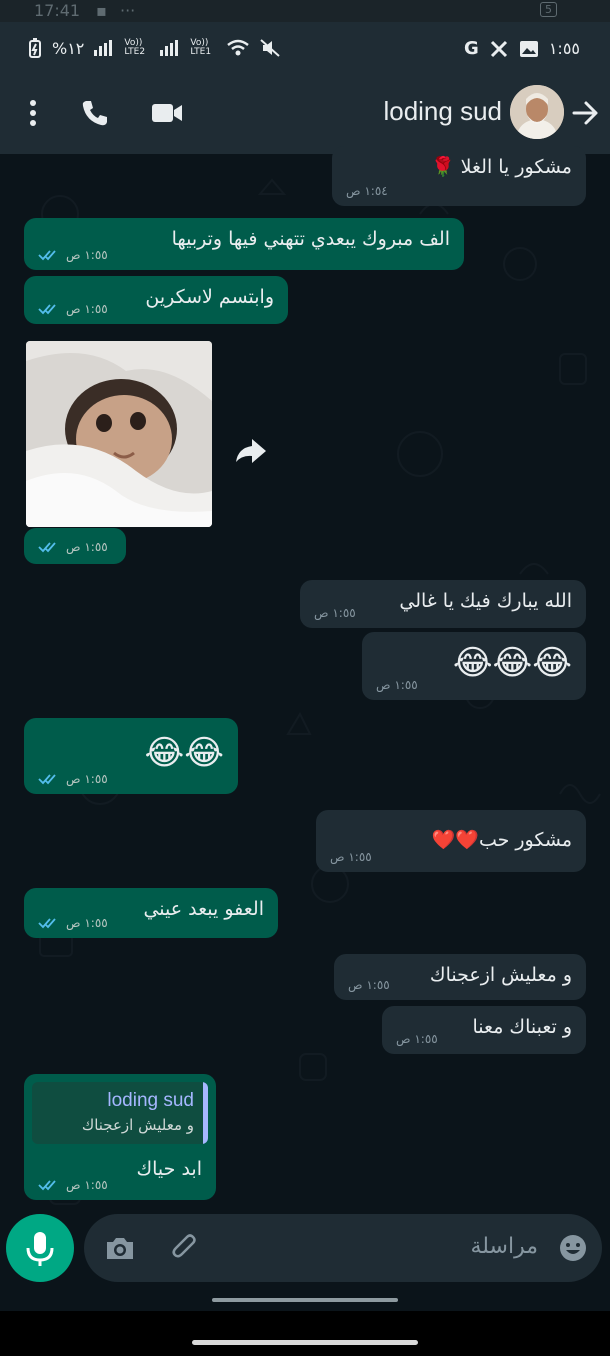  I want to click on avatar-image, so click(537, 112).